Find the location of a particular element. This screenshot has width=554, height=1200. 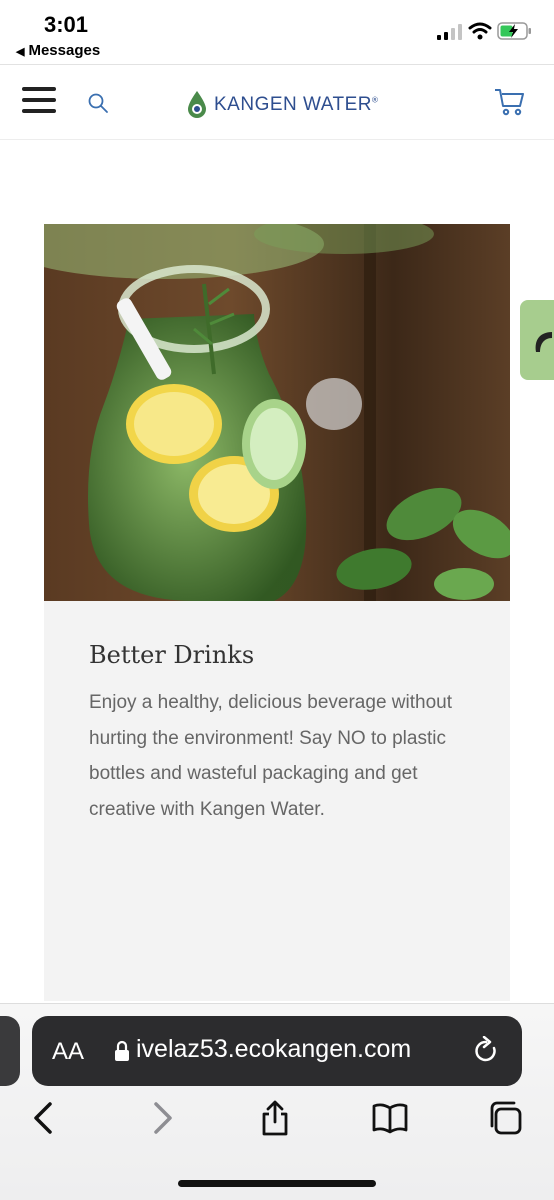

back-to-messages-link: ◀ Messages is located at coordinates (58, 50).